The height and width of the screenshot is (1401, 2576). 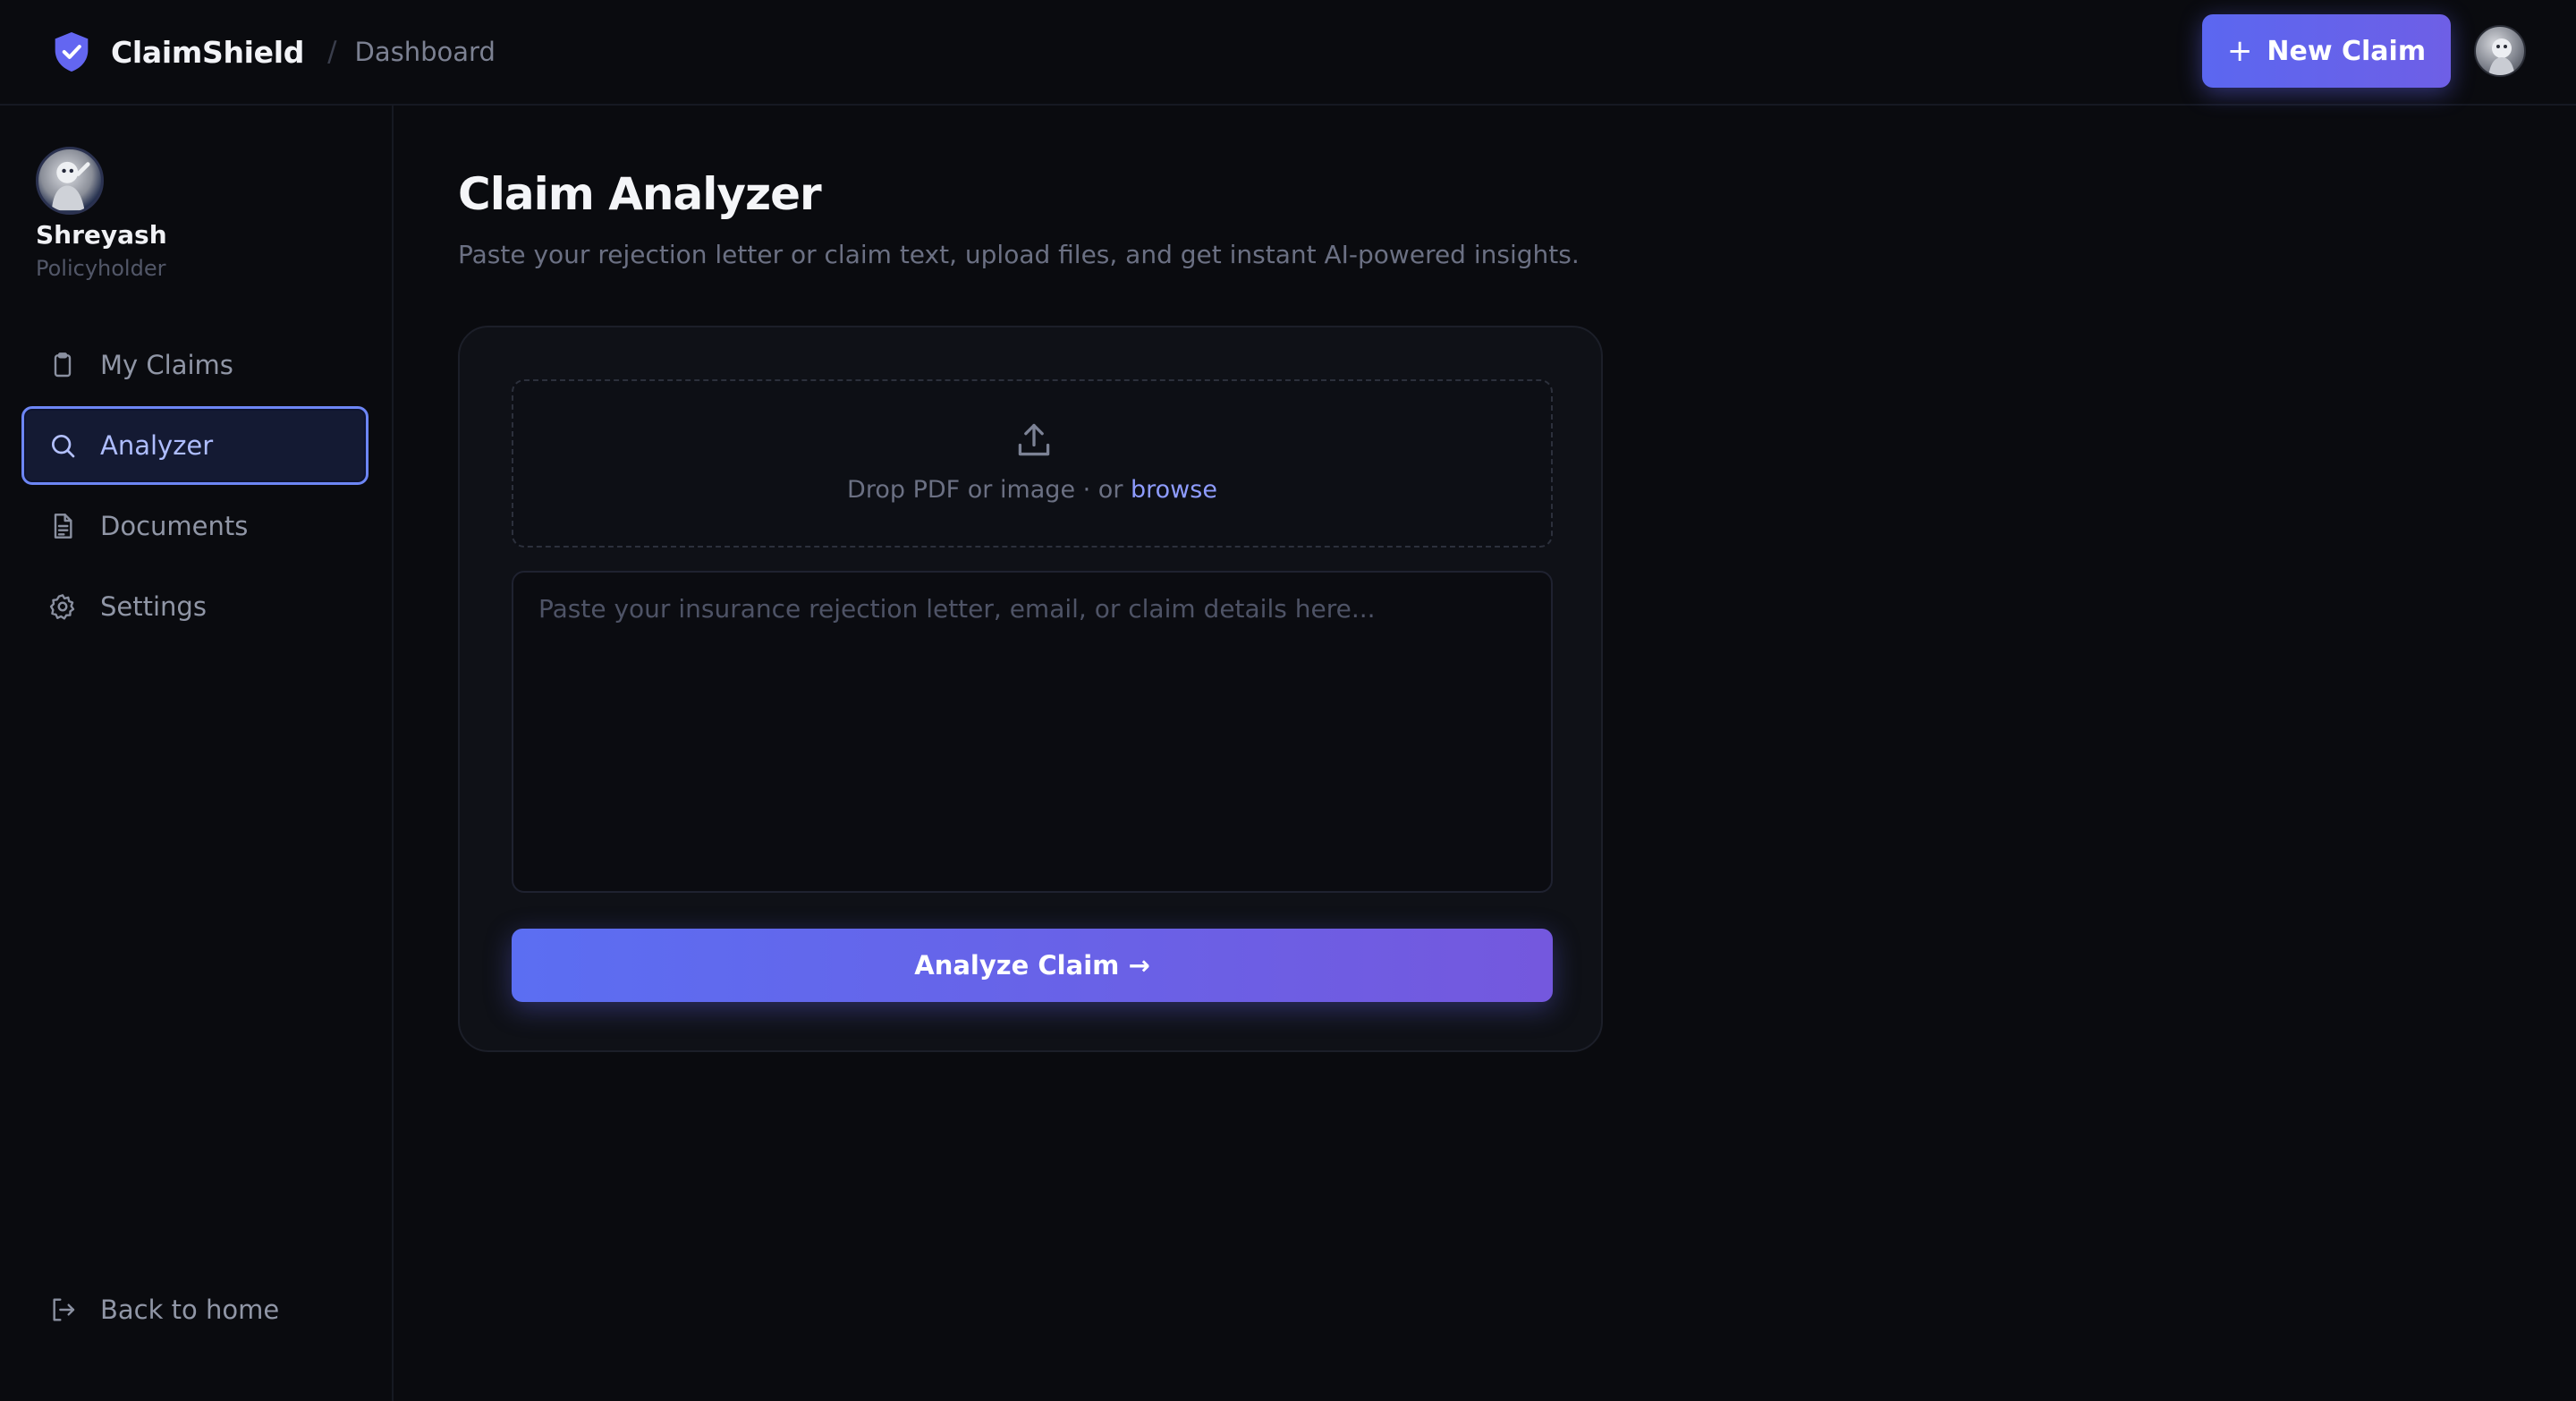 I want to click on sidebar-item-my-claims: My Claims, so click(x=195, y=365).